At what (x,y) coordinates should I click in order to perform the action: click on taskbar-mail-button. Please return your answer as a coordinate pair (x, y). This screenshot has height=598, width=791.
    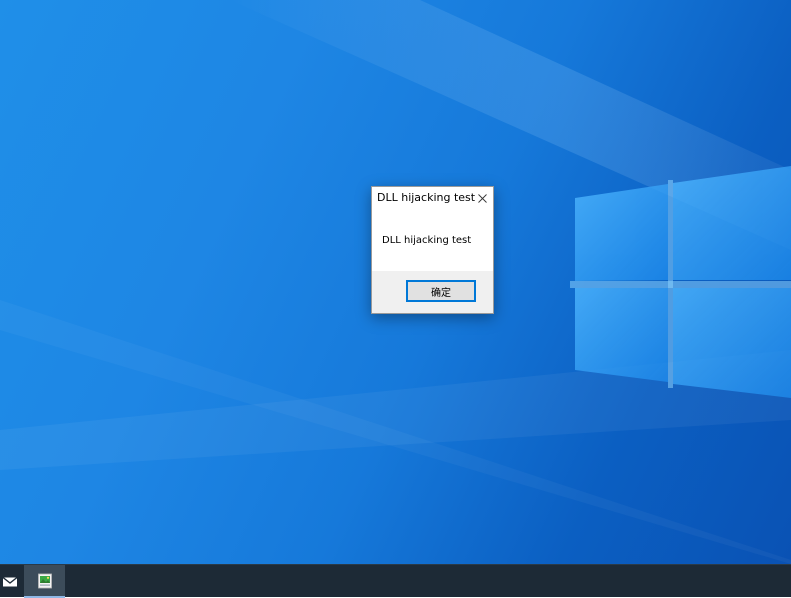
    Looking at the image, I should click on (10, 581).